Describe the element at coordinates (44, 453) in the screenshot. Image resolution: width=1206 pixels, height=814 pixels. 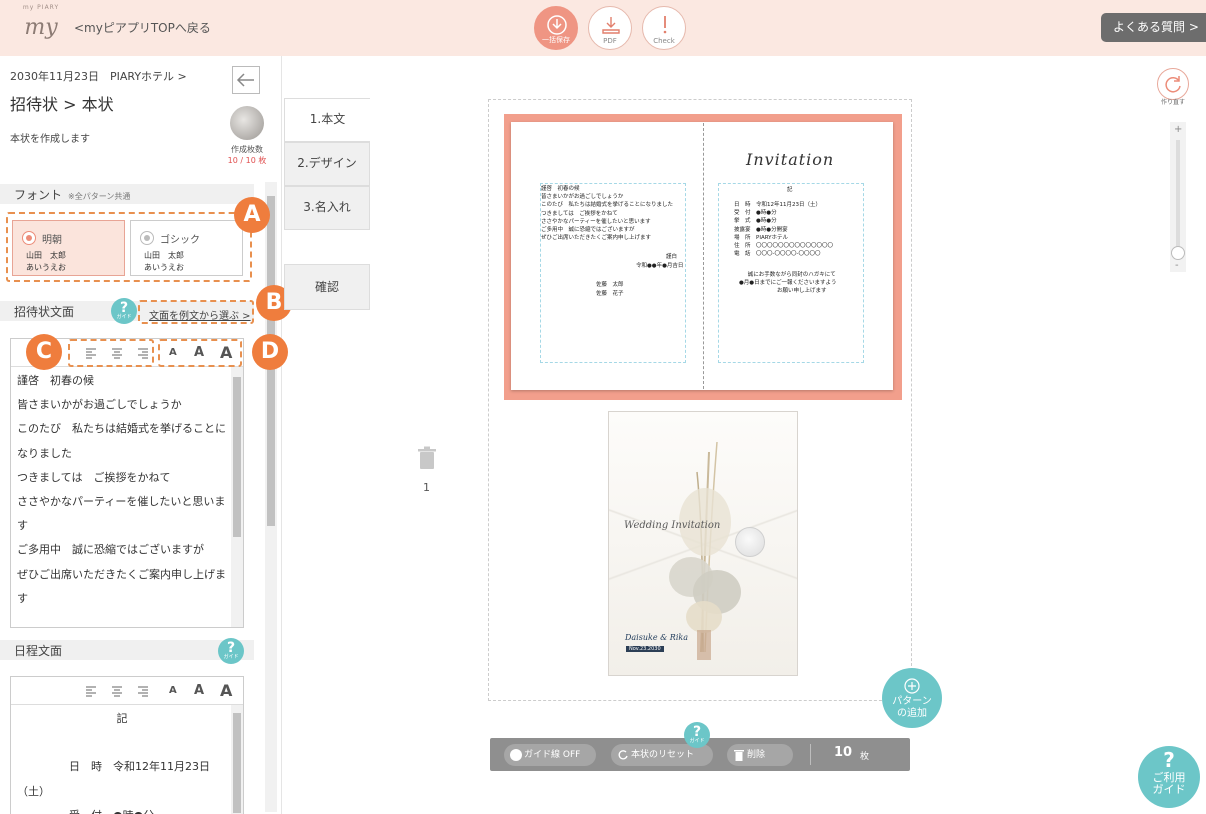
I see `letter-line: なりました` at that location.